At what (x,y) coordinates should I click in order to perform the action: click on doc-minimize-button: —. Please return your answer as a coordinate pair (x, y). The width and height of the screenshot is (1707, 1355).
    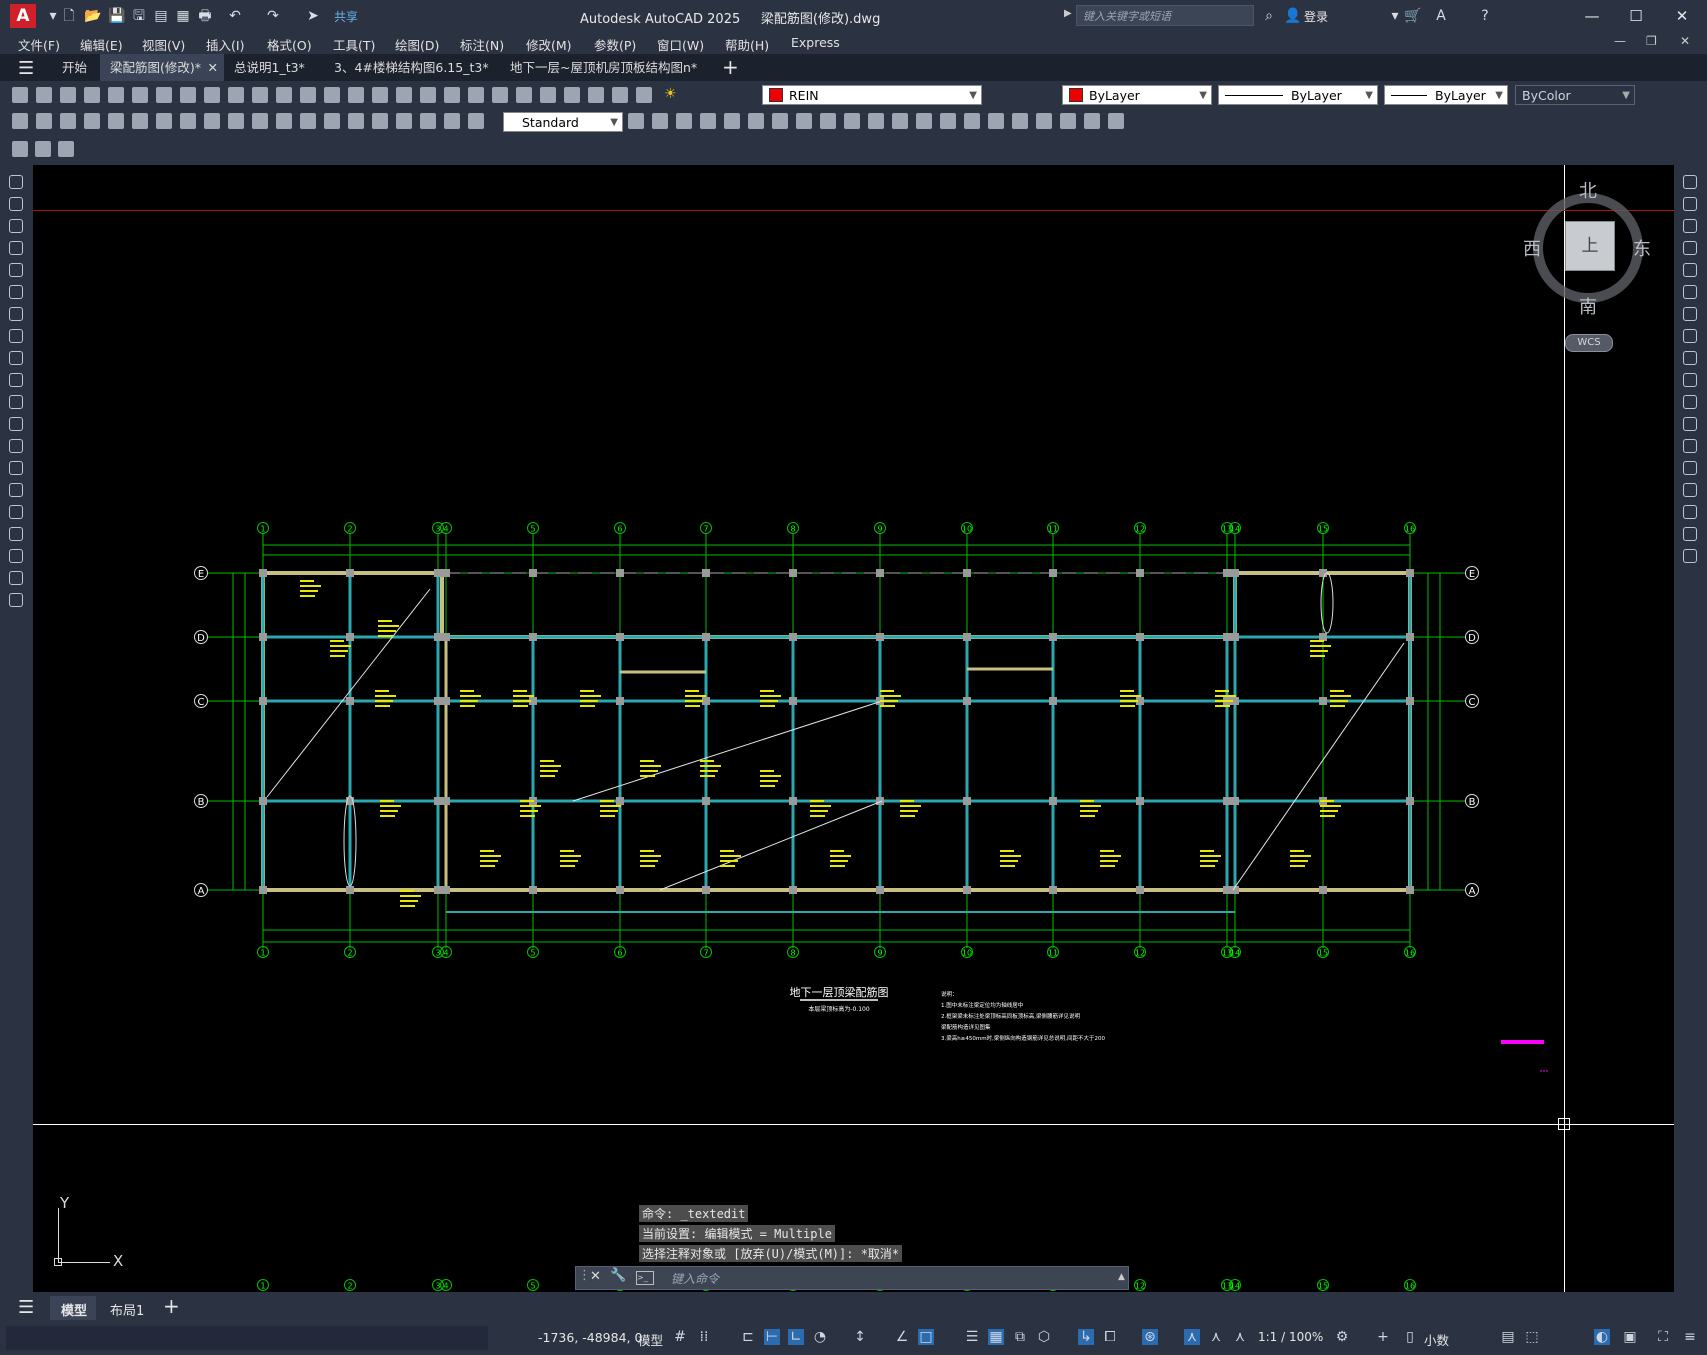
    Looking at the image, I should click on (1620, 41).